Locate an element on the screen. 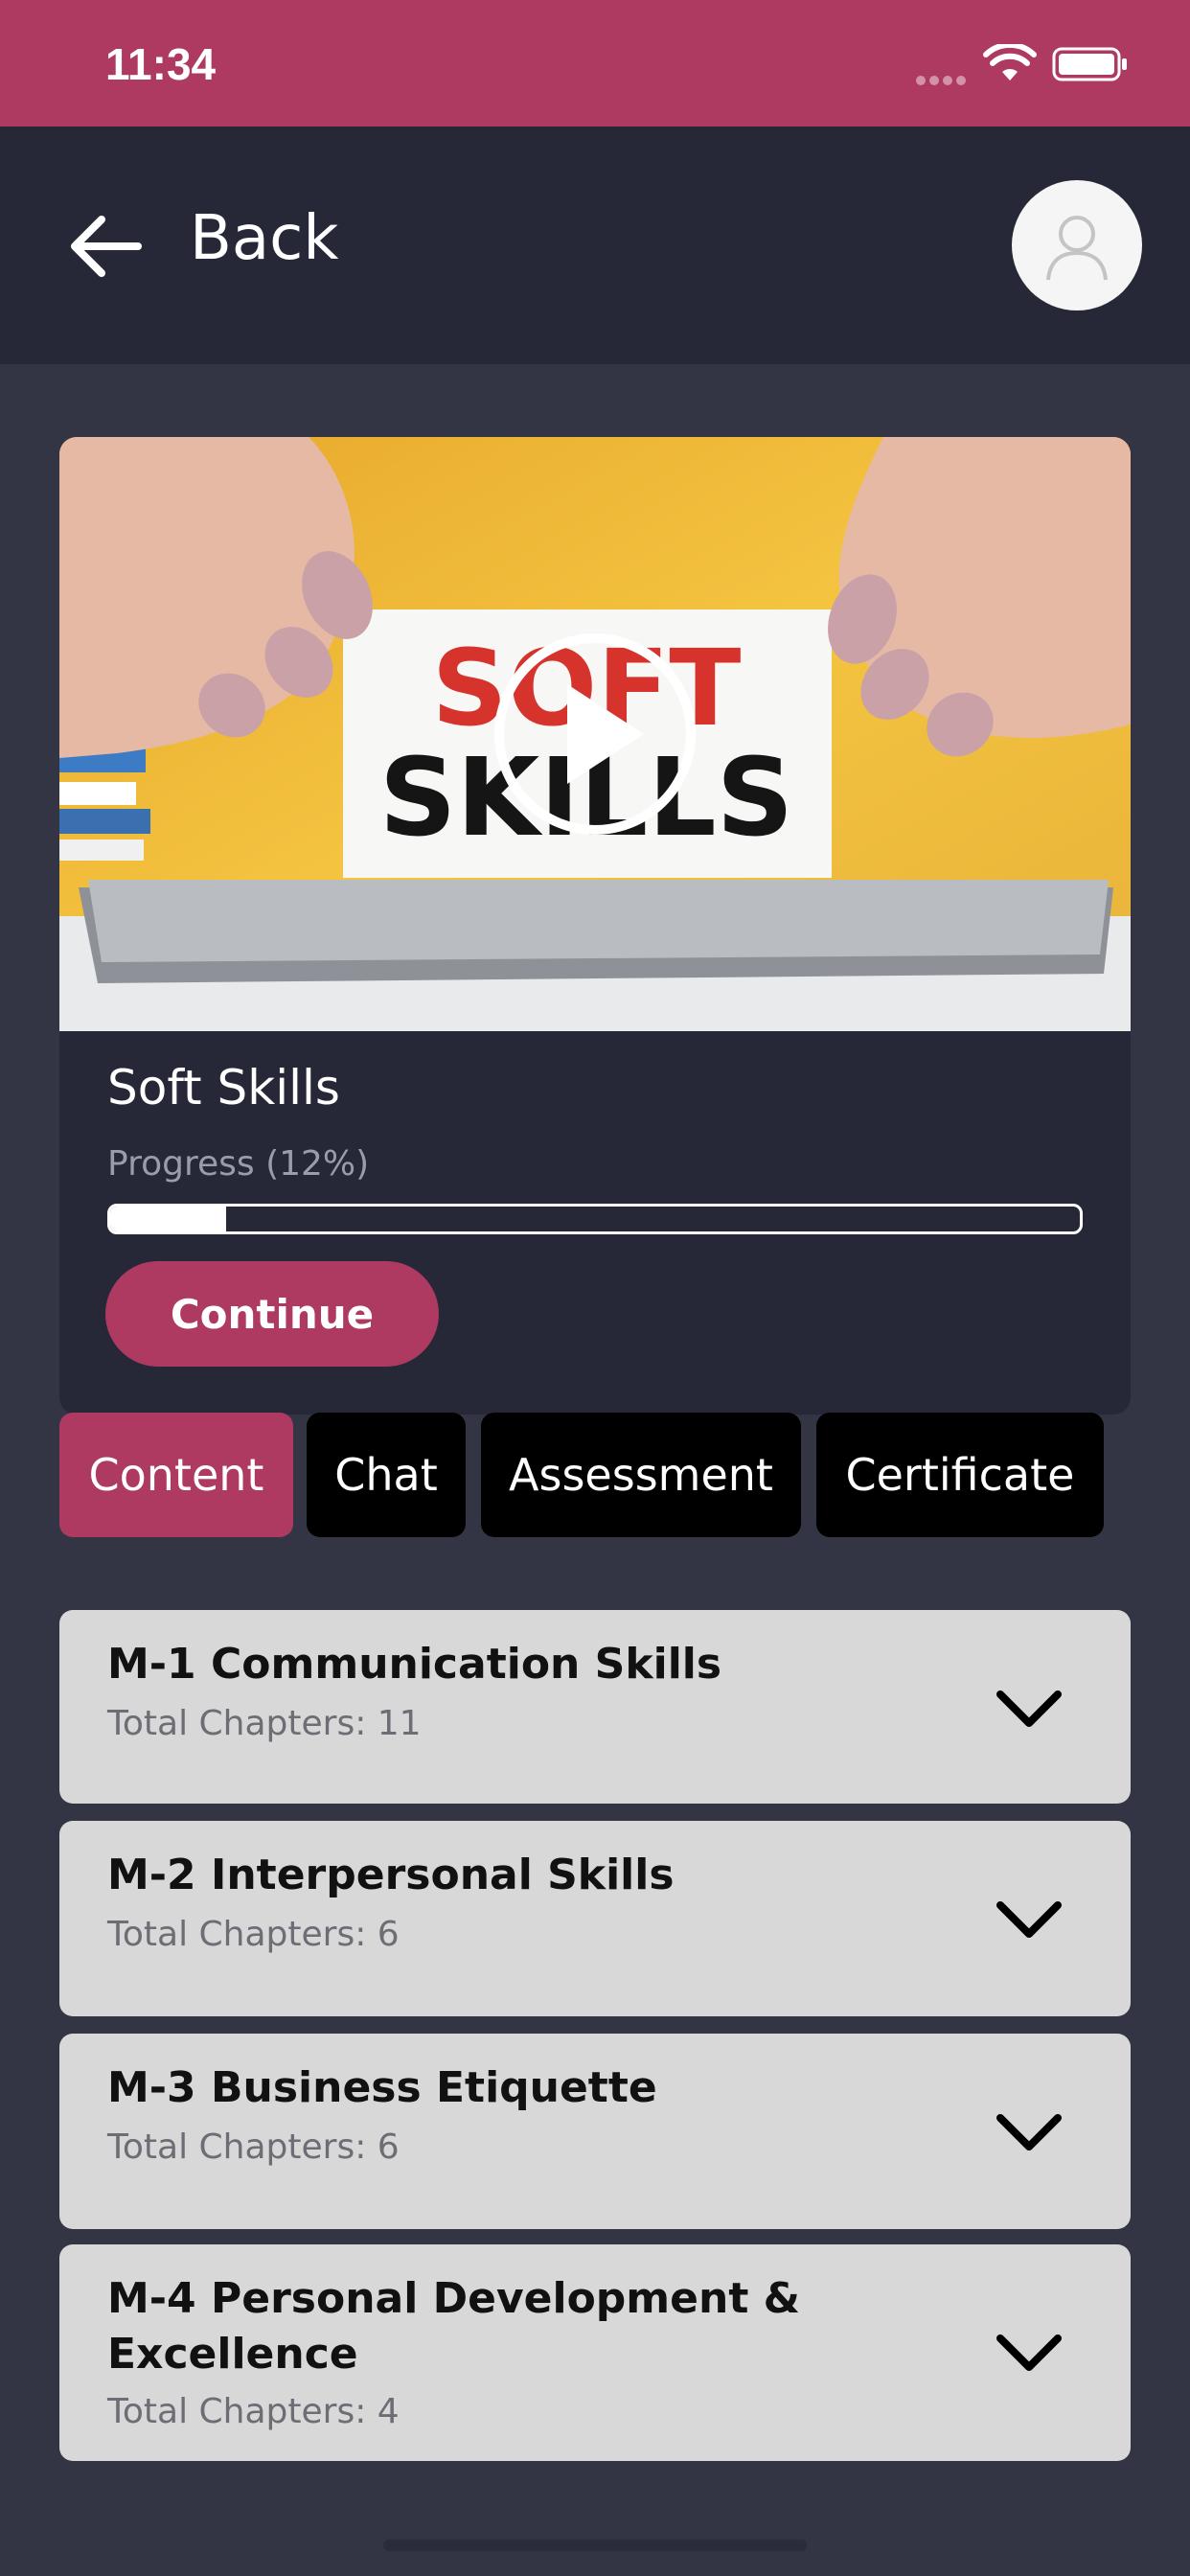 This screenshot has height=2576, width=1190. progress-bar is located at coordinates (595, 1219).